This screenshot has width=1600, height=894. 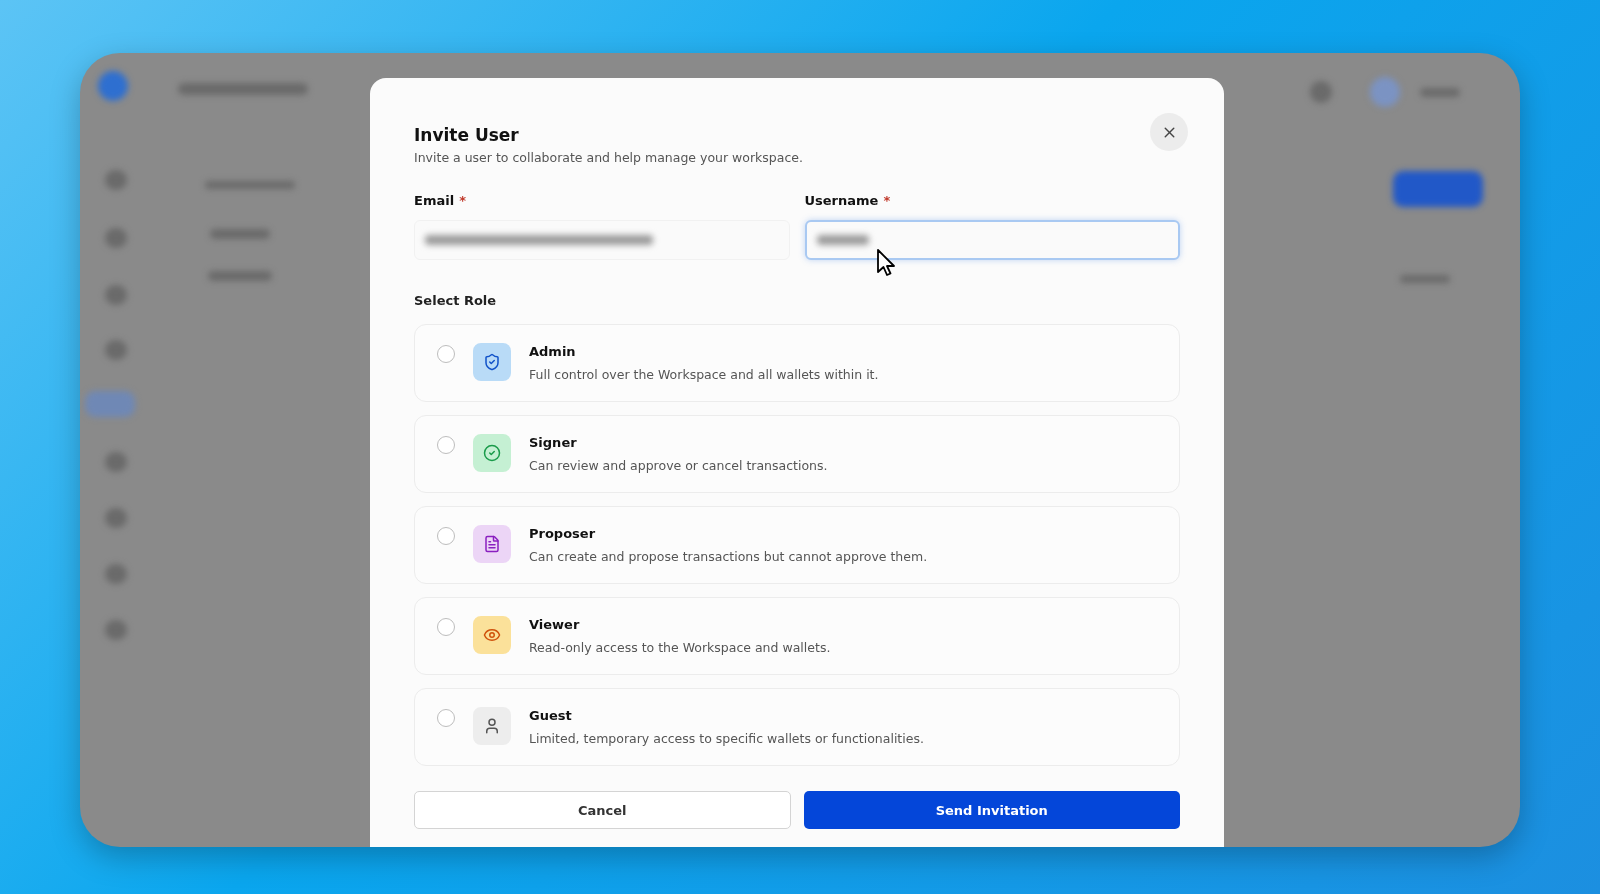 I want to click on input-field, so click(x=992, y=240).